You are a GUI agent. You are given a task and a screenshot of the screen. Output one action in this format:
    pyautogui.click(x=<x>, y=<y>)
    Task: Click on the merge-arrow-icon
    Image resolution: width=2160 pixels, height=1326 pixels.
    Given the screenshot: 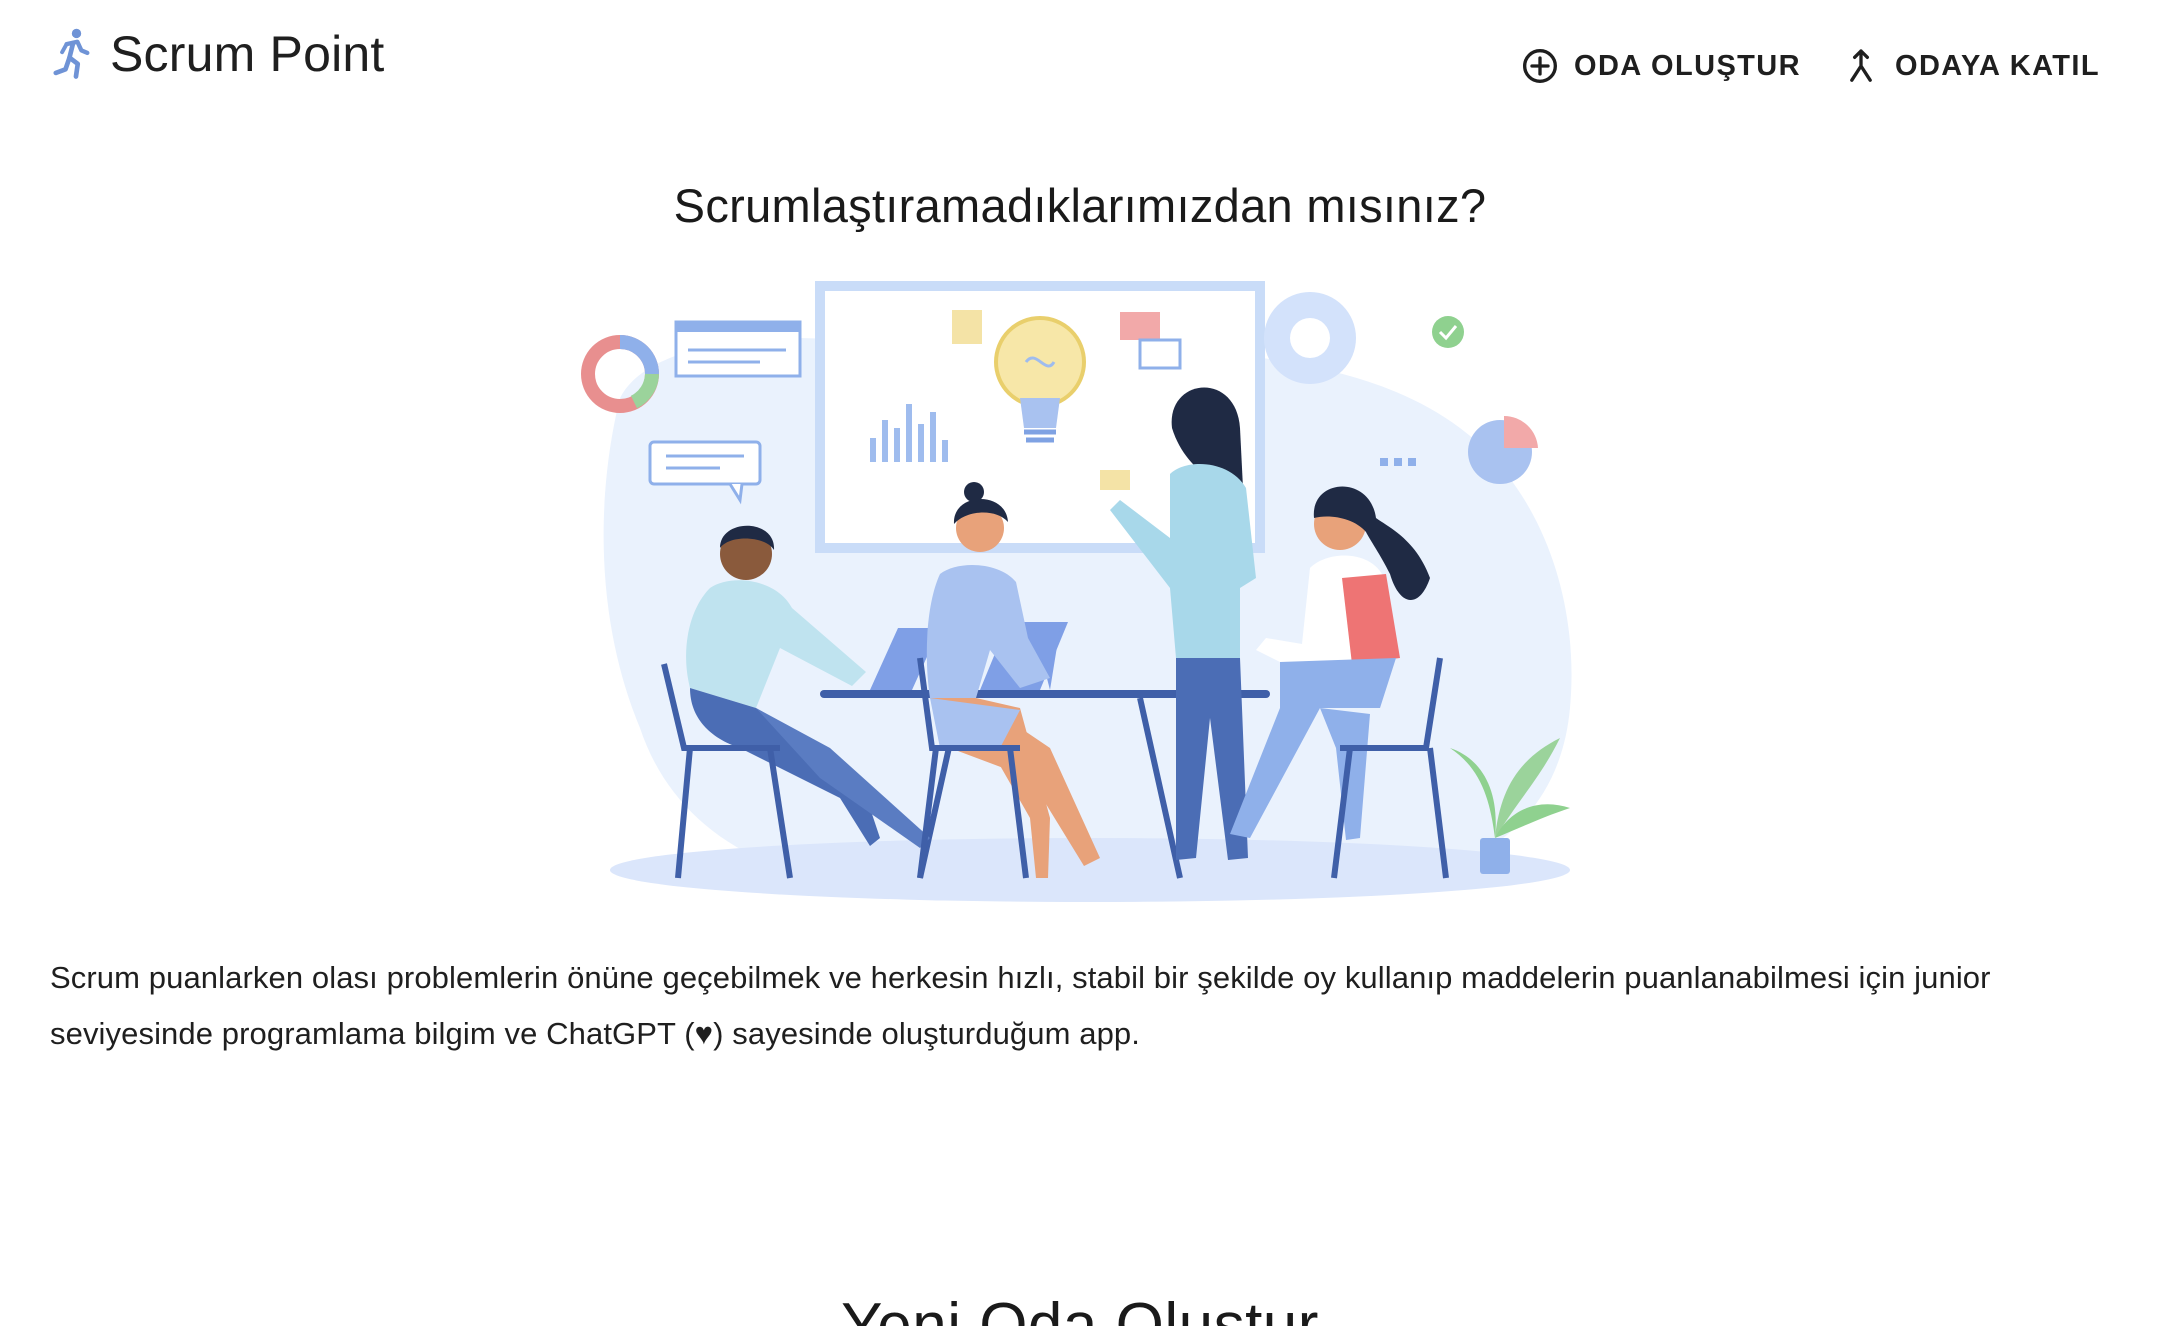 What is the action you would take?
    pyautogui.click(x=1861, y=65)
    